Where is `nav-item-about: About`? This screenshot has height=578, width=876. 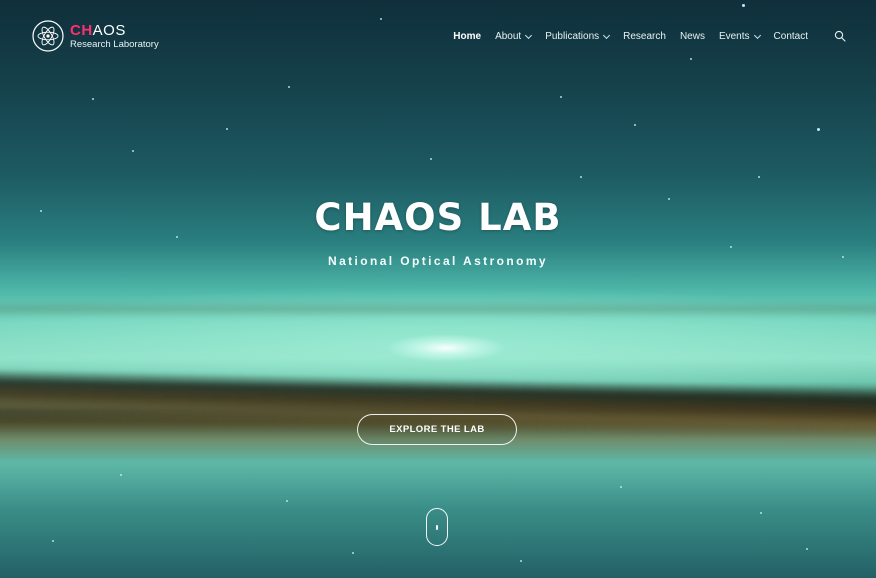
nav-item-about: About is located at coordinates (514, 36).